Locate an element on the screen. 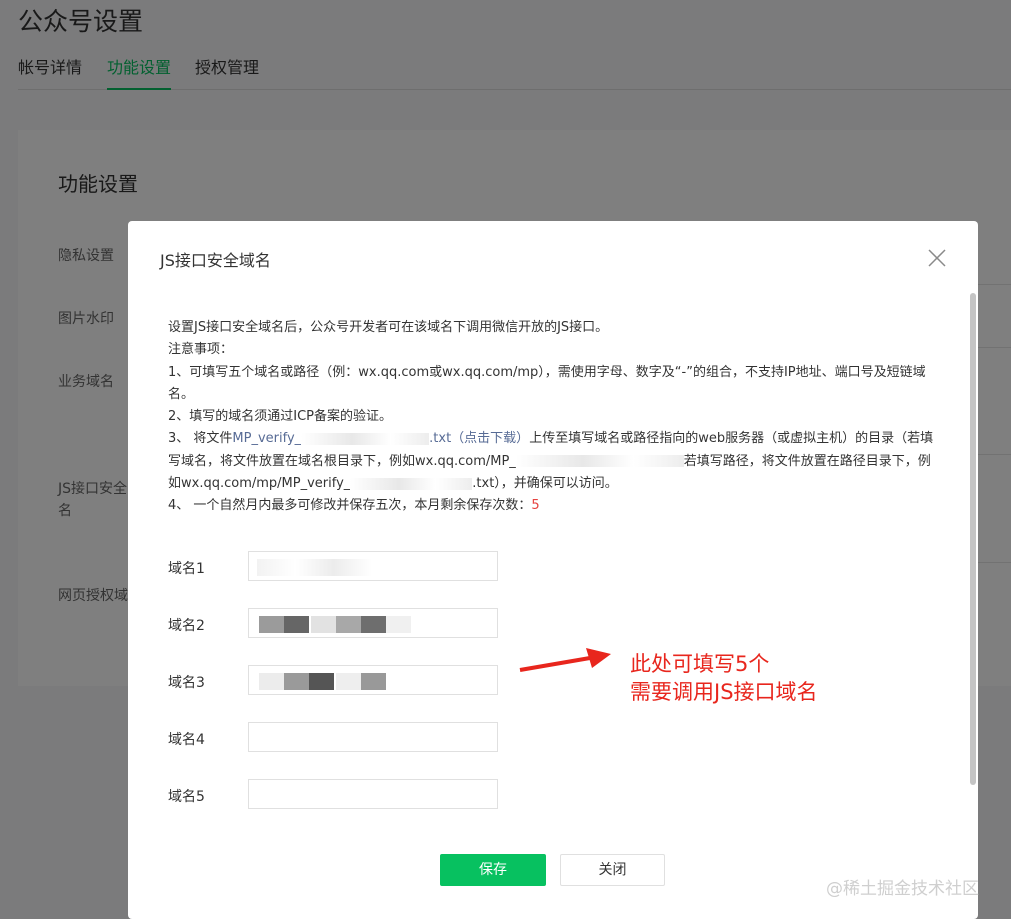 The image size is (1011, 919). domain-2-input is located at coordinates (373, 623).